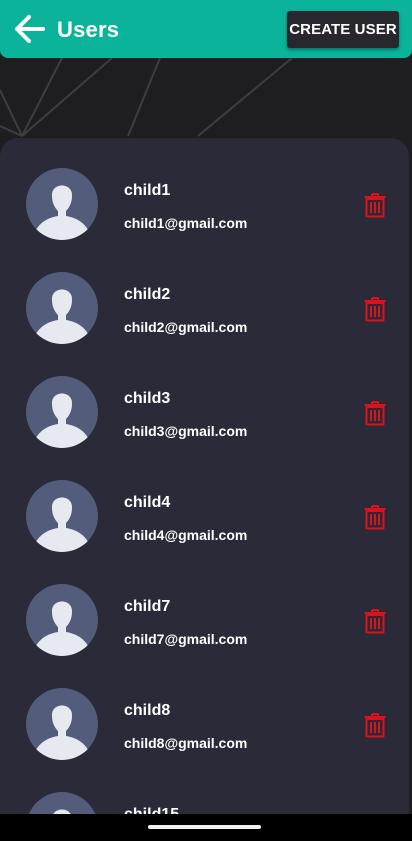  I want to click on back-button, so click(30, 29).